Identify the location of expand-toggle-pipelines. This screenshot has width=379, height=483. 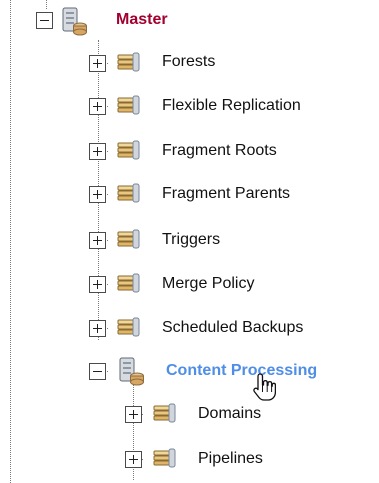
(133, 459).